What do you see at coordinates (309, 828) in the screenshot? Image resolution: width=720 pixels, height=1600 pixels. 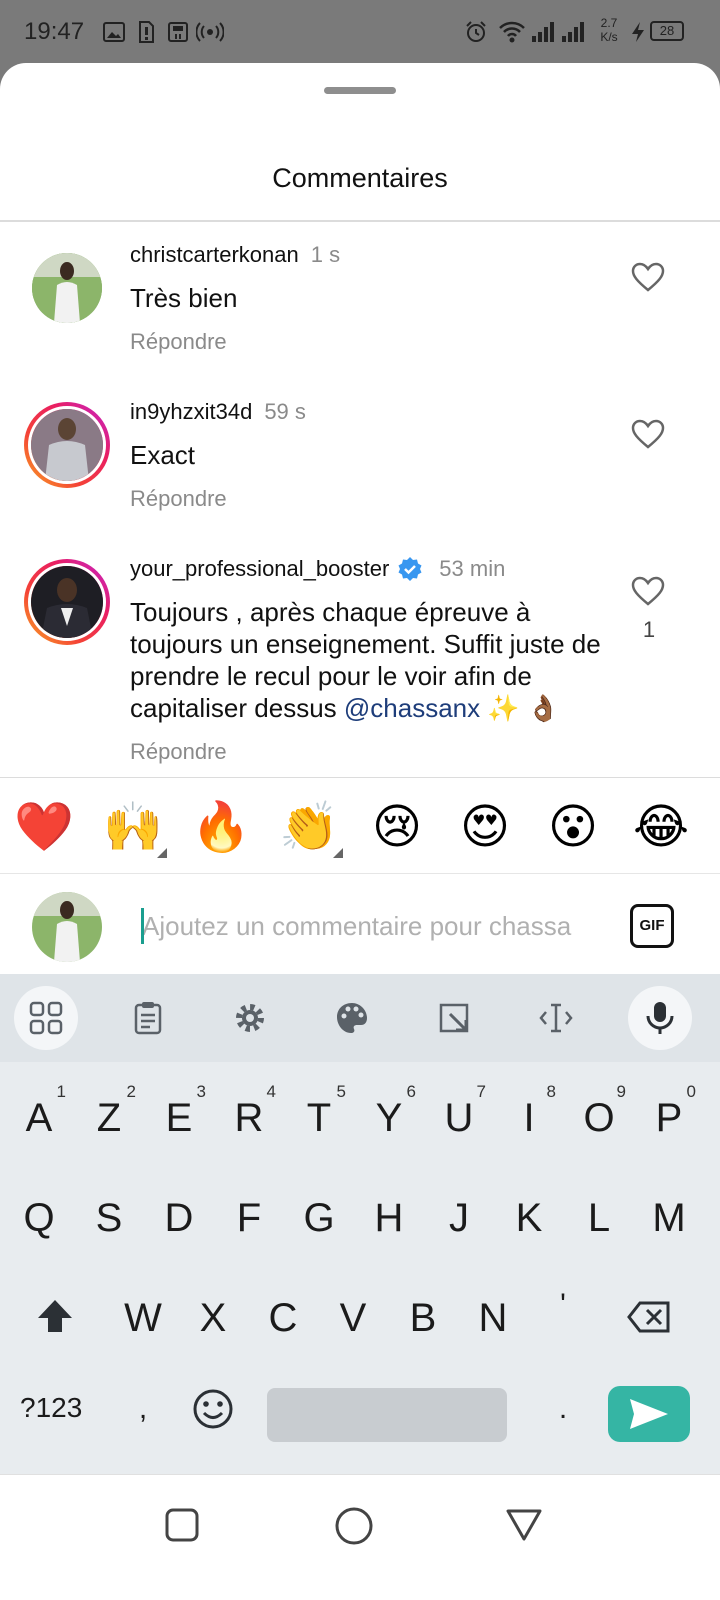 I see `emoji-clap: 👏` at bounding box center [309, 828].